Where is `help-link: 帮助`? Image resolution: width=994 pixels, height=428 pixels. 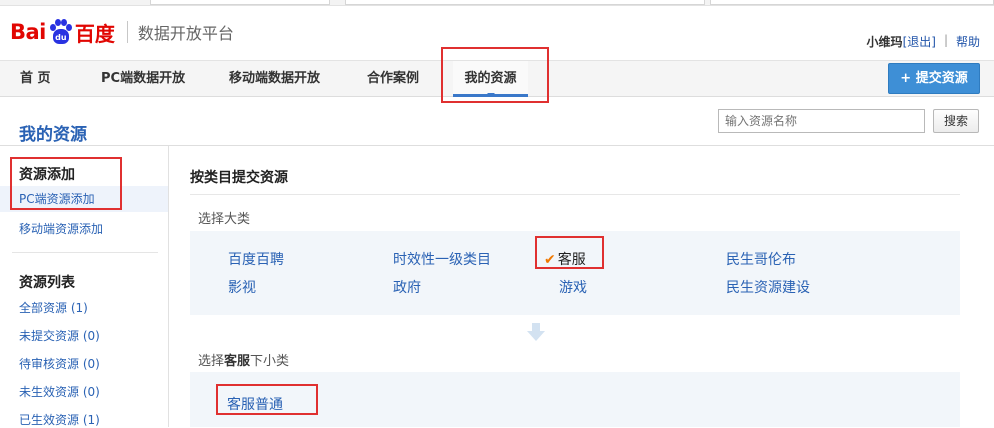
help-link: 帮助 is located at coordinates (968, 41).